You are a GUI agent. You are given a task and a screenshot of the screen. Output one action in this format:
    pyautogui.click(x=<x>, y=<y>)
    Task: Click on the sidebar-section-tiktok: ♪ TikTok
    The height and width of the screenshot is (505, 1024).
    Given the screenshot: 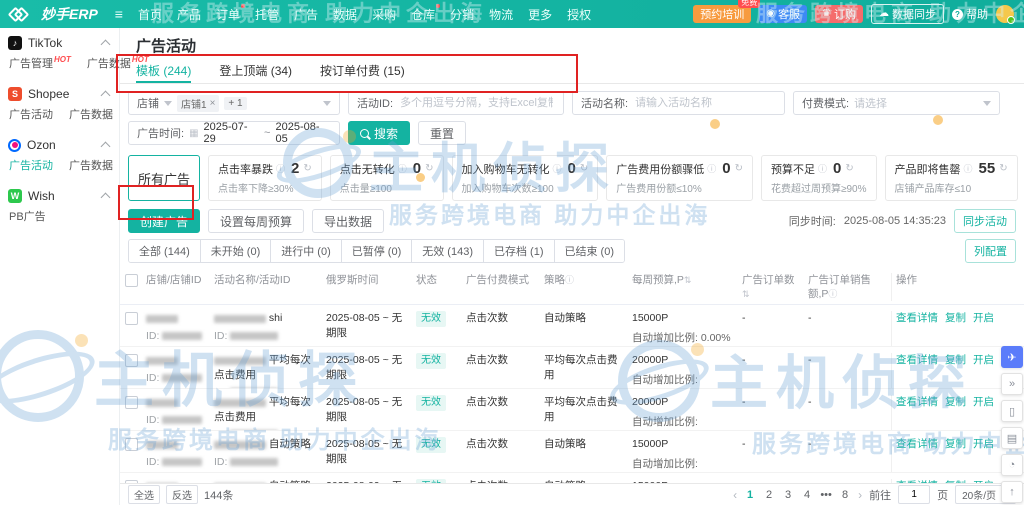 What is the action you would take?
    pyautogui.click(x=59, y=41)
    